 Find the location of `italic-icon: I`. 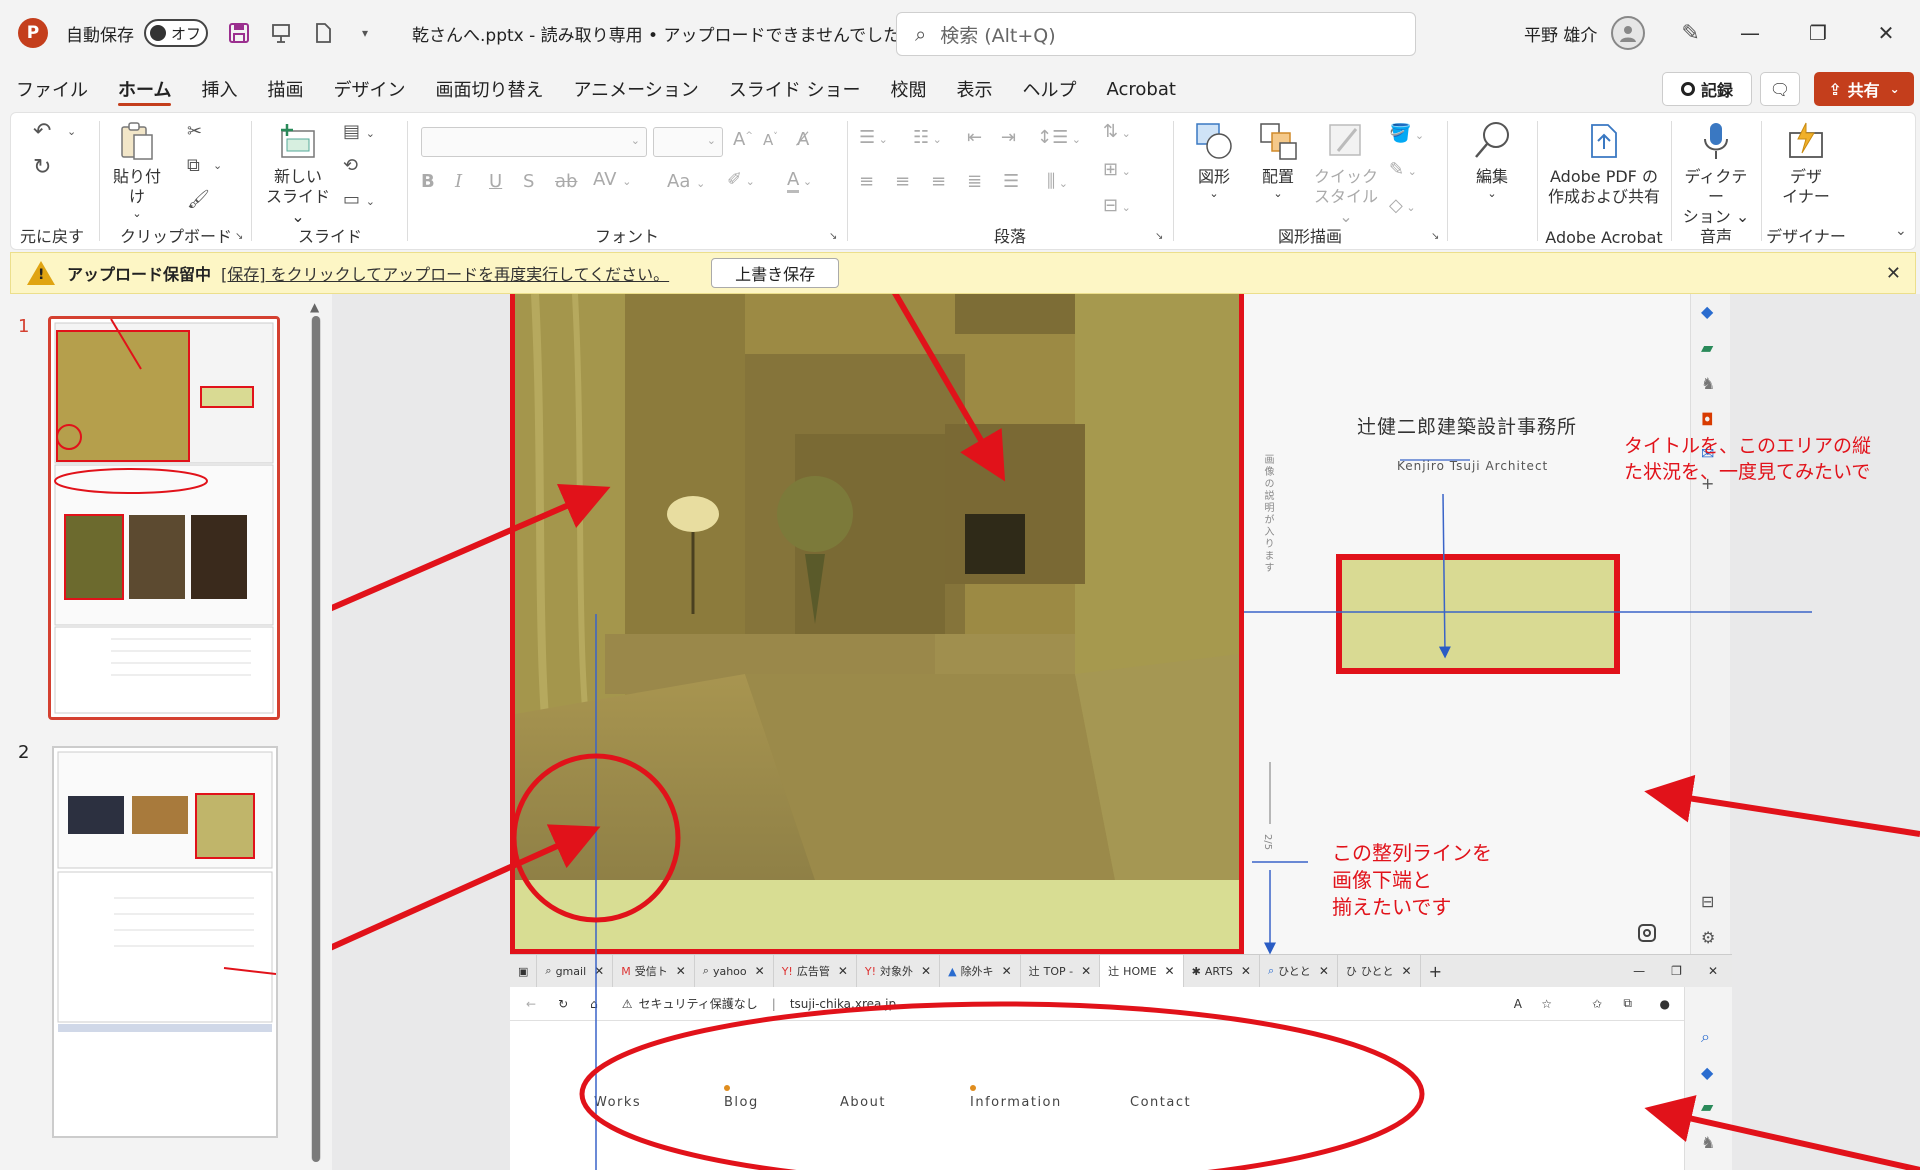

italic-icon: I is located at coordinates (458, 181).